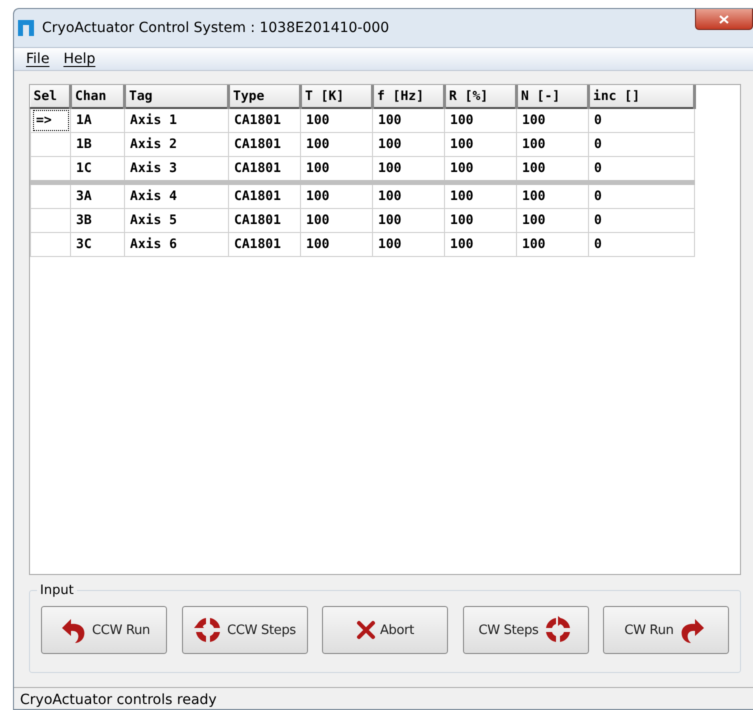  I want to click on window-title: CryoActuator Control System : 1038E201410-000, so click(216, 28).